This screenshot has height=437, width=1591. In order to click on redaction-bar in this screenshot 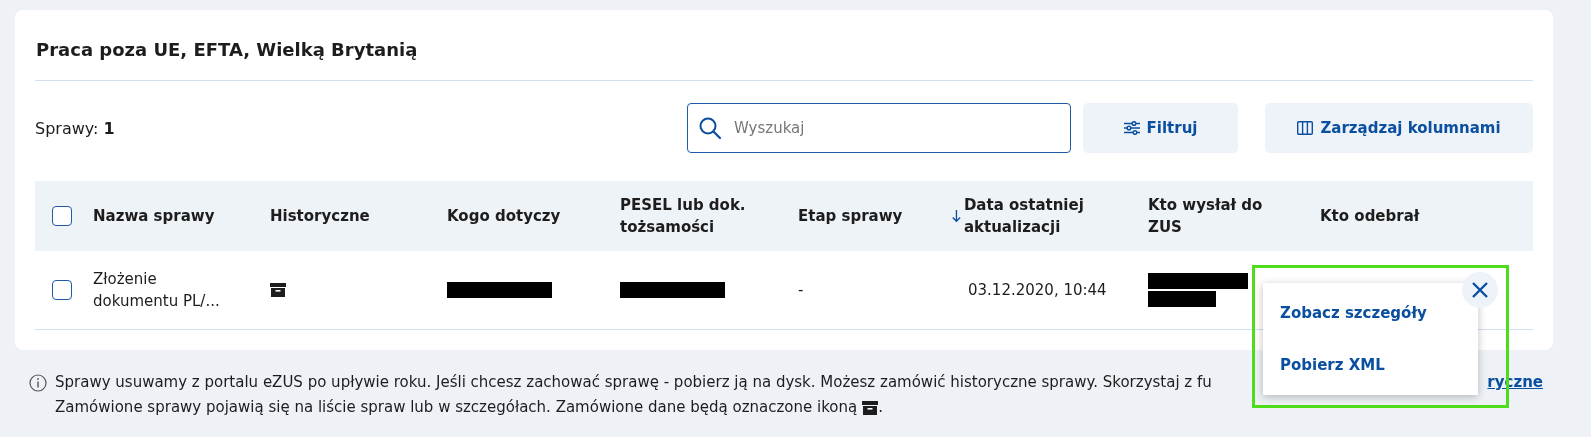, I will do `click(1182, 299)`.